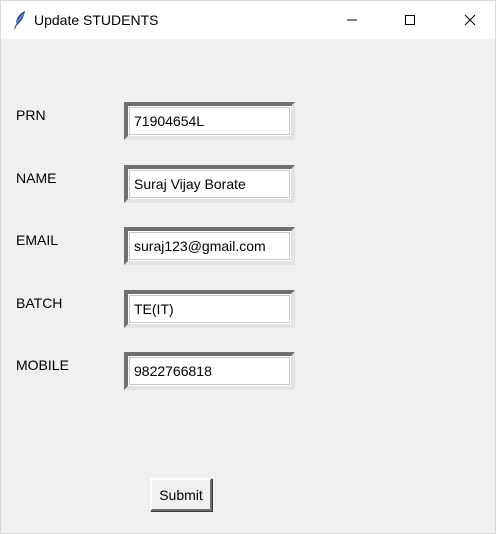  I want to click on mobile-label: MOBILE, so click(42, 365).